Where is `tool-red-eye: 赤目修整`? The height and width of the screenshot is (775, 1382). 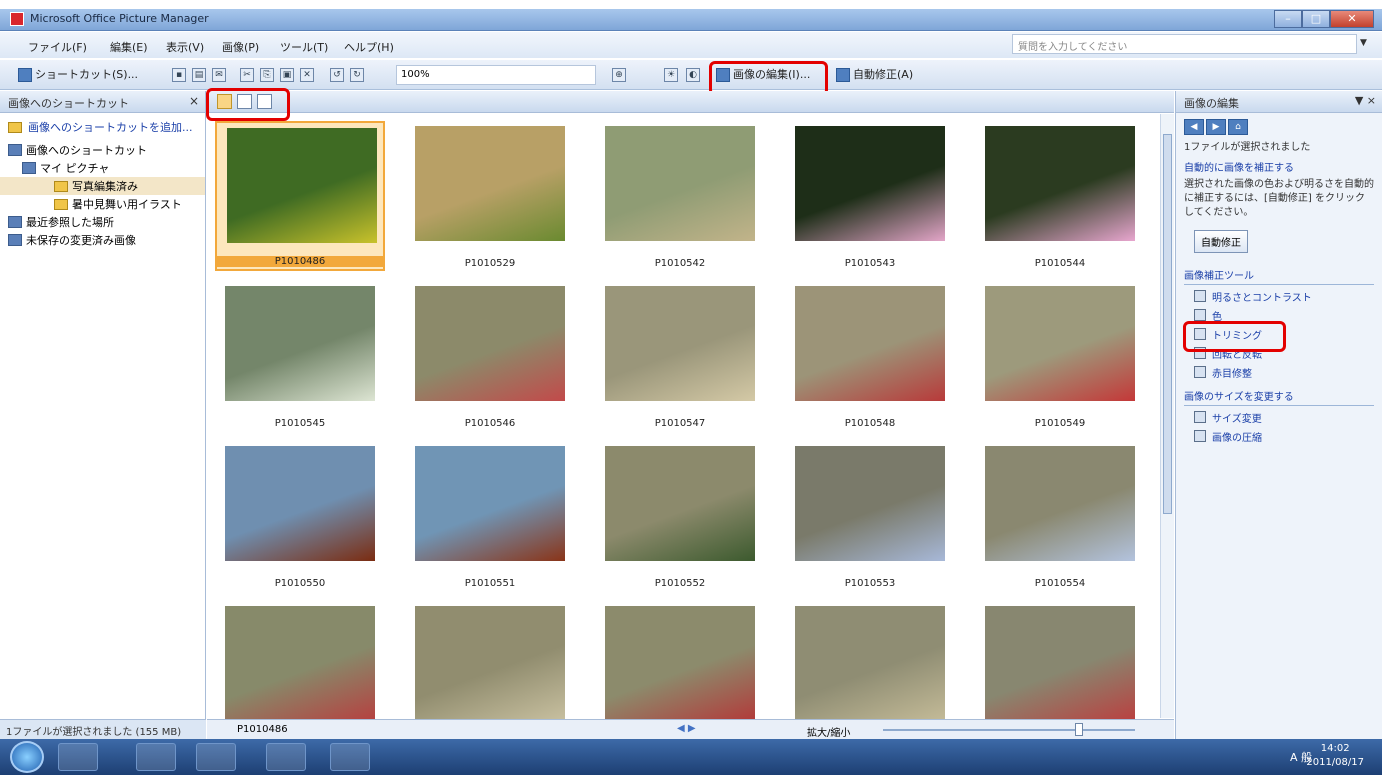 tool-red-eye: 赤目修整 is located at coordinates (1279, 372).